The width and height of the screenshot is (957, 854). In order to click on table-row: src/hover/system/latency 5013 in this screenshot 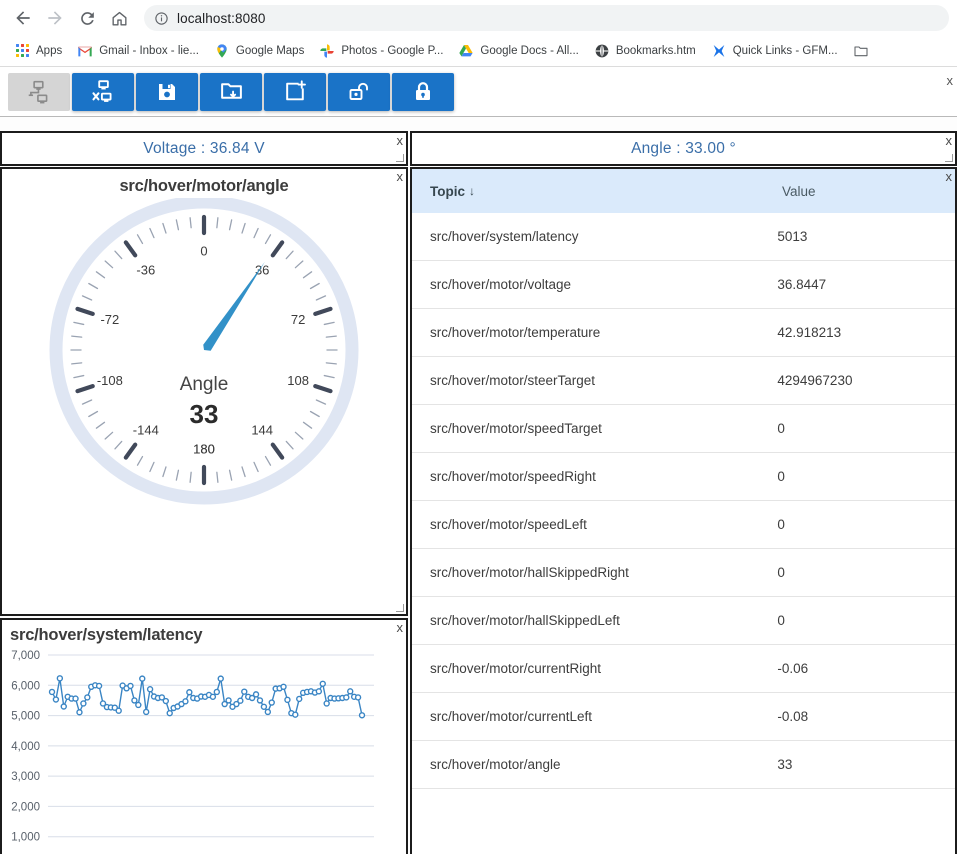, I will do `click(683, 237)`.